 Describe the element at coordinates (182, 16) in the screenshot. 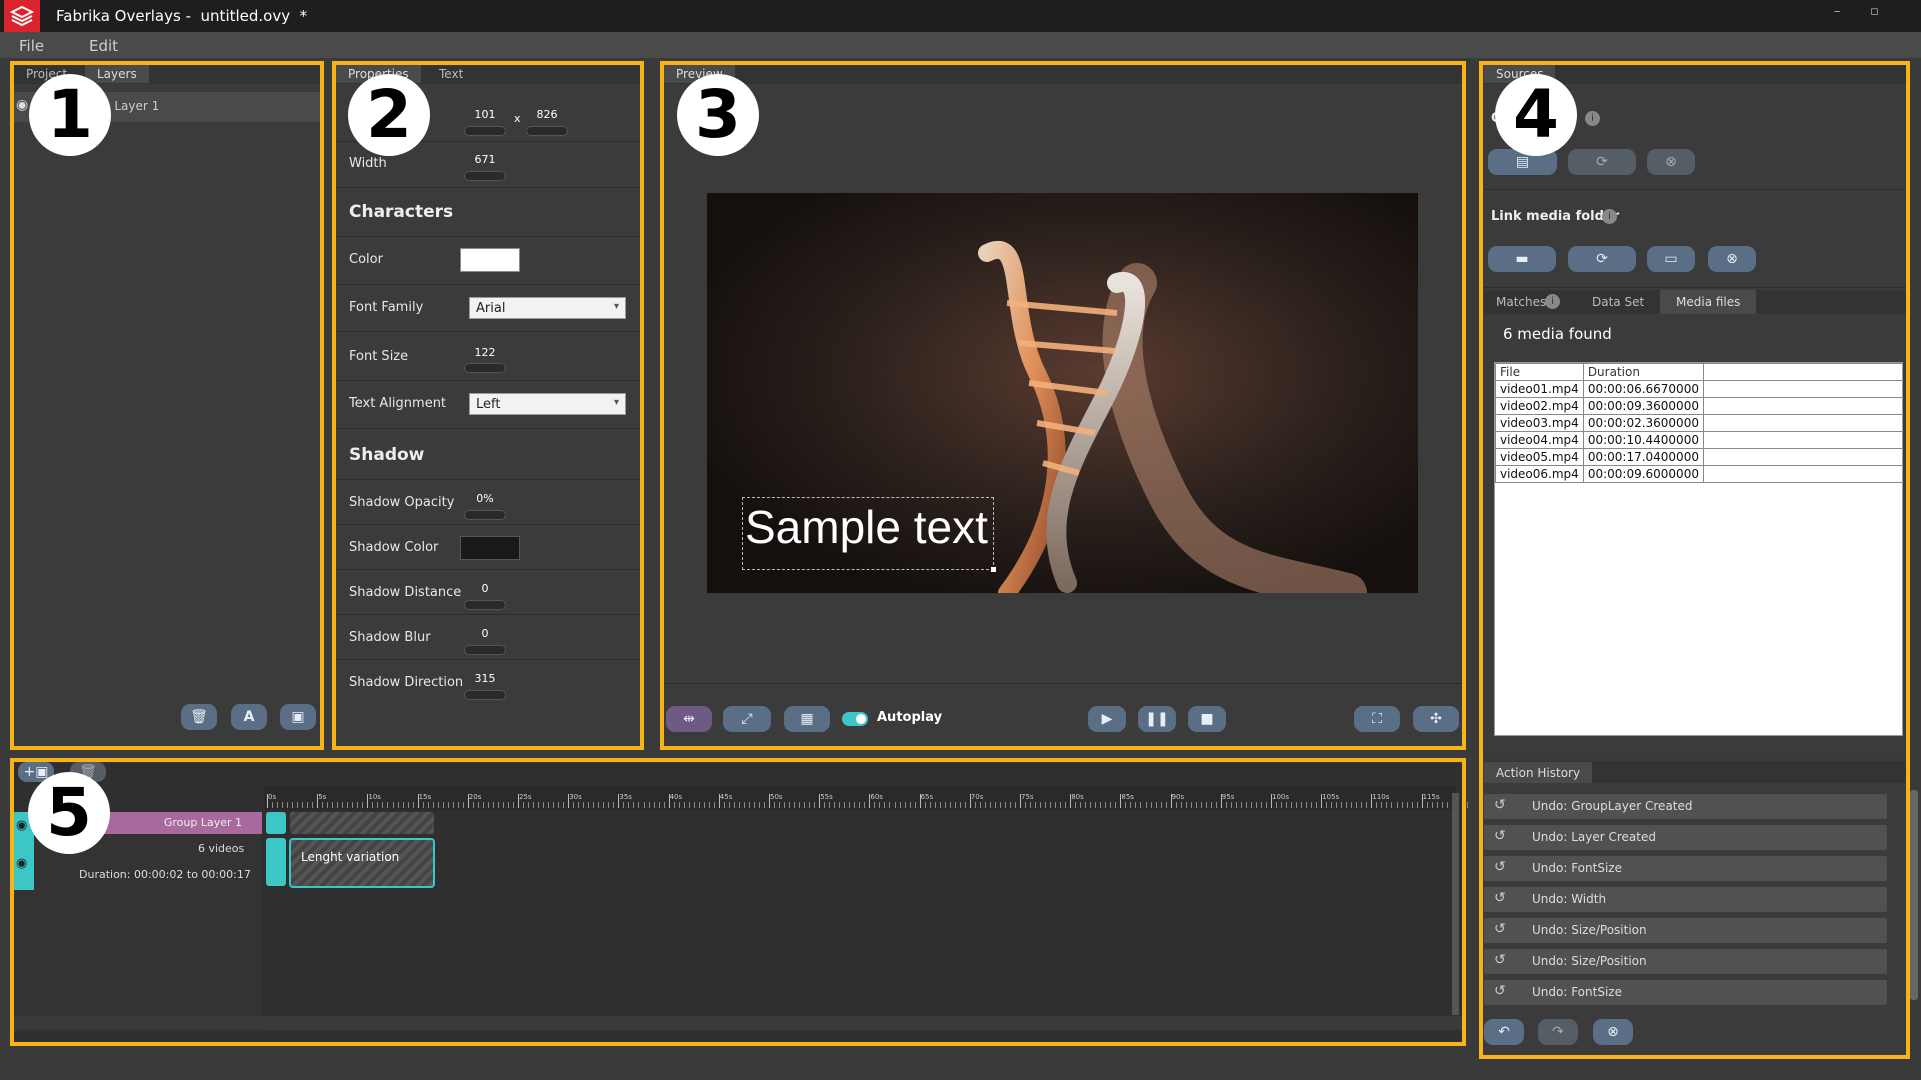

I see `window-title: Fabrika Overlays - untitled.ovy *` at that location.